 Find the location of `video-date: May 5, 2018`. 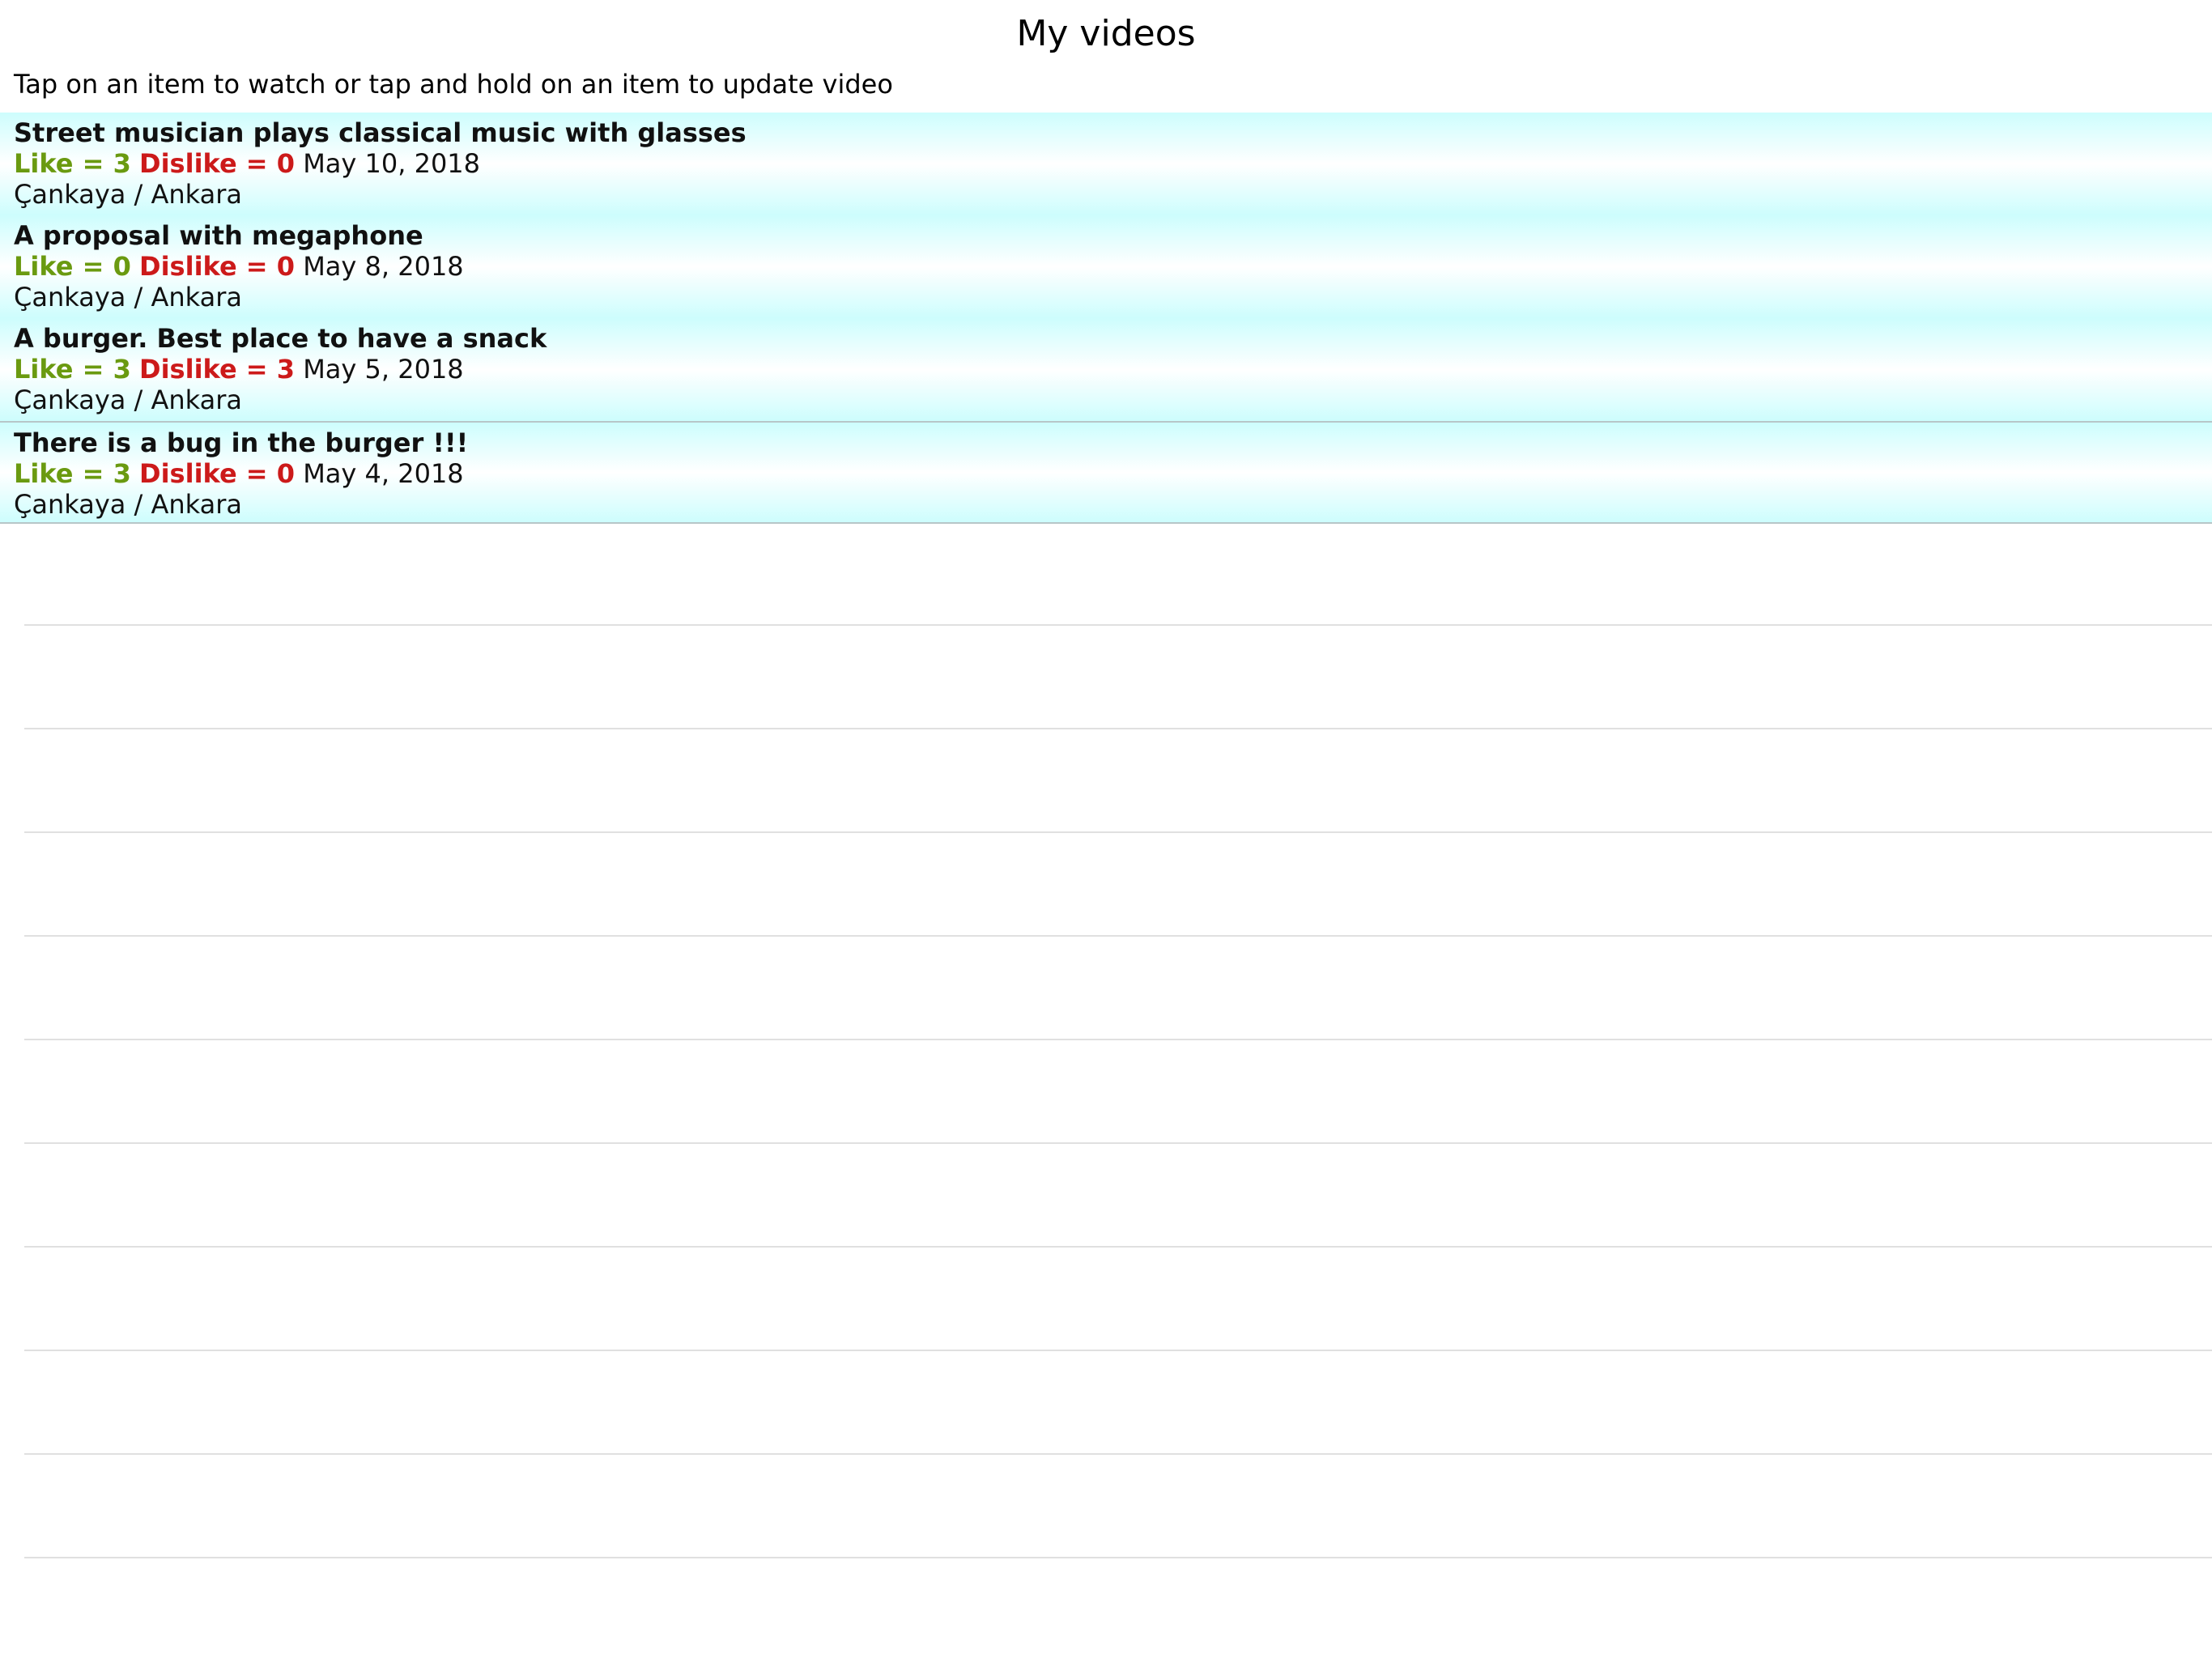

video-date: May 5, 2018 is located at coordinates (383, 369).